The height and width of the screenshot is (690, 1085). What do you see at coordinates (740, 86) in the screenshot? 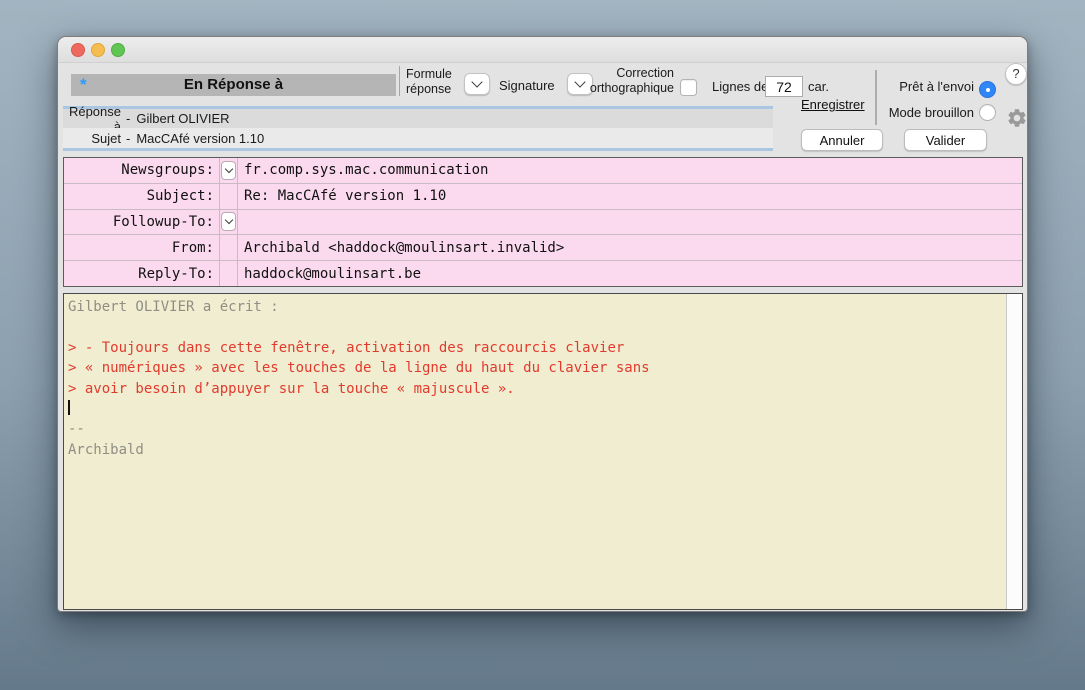
I see `lignes-de-label: Lignes de` at bounding box center [740, 86].